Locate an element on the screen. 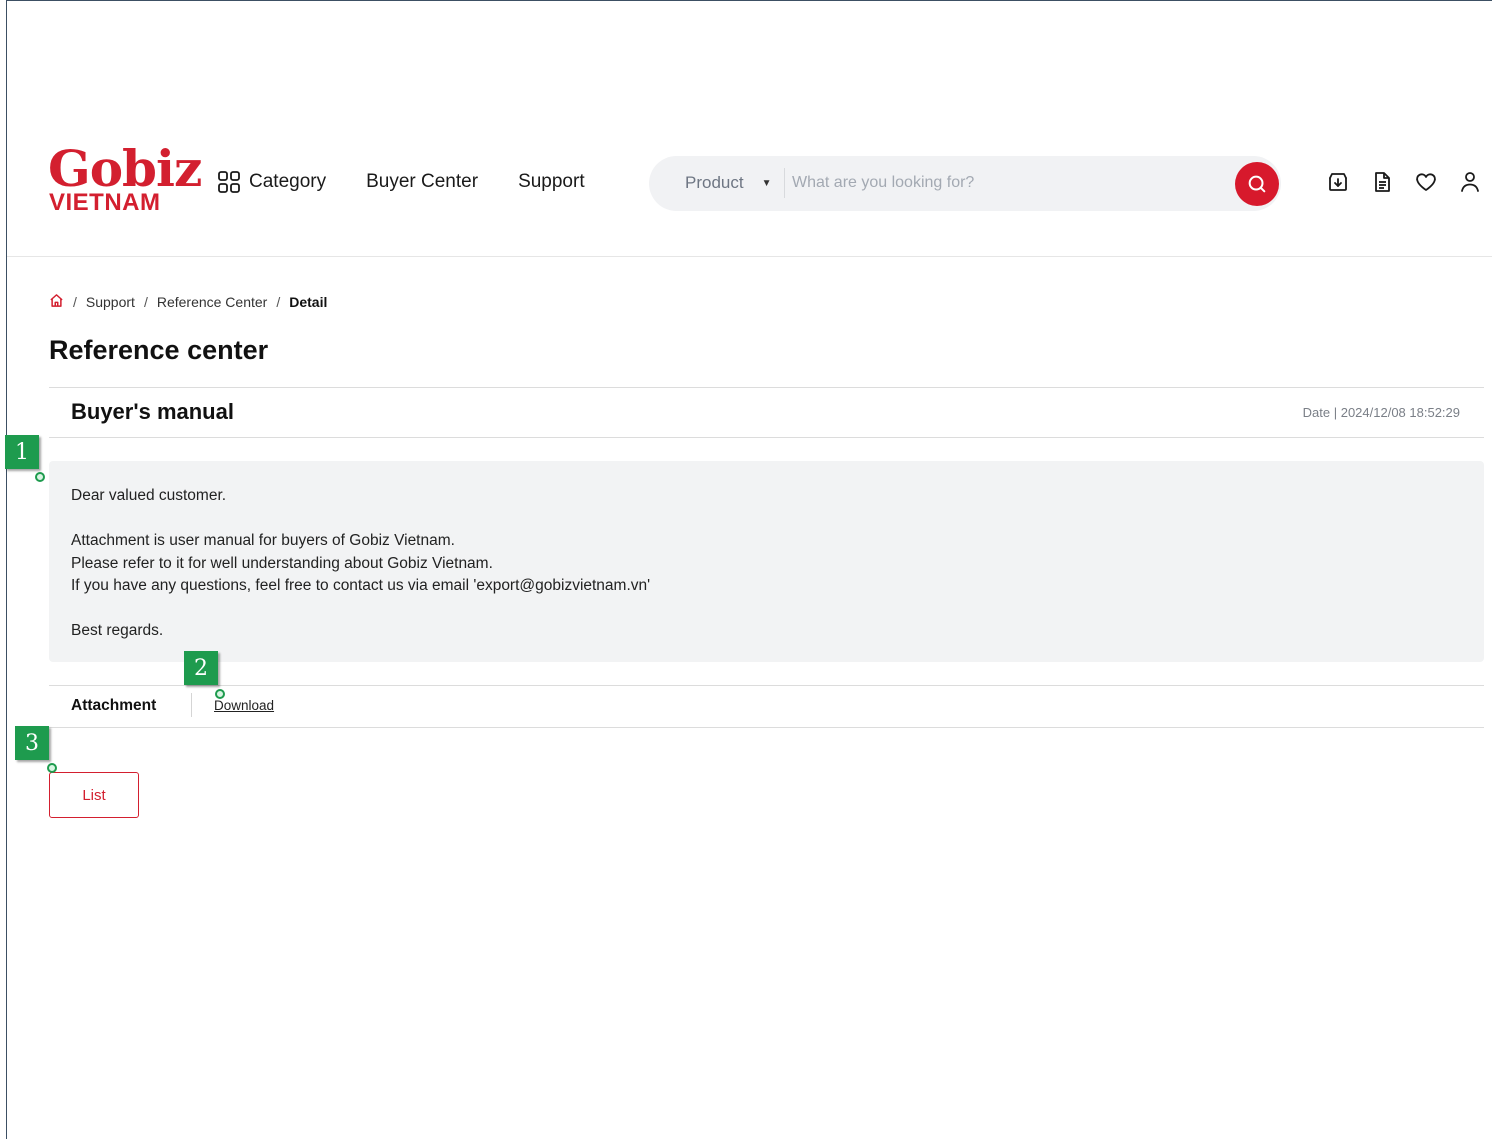  search-button is located at coordinates (1257, 184).